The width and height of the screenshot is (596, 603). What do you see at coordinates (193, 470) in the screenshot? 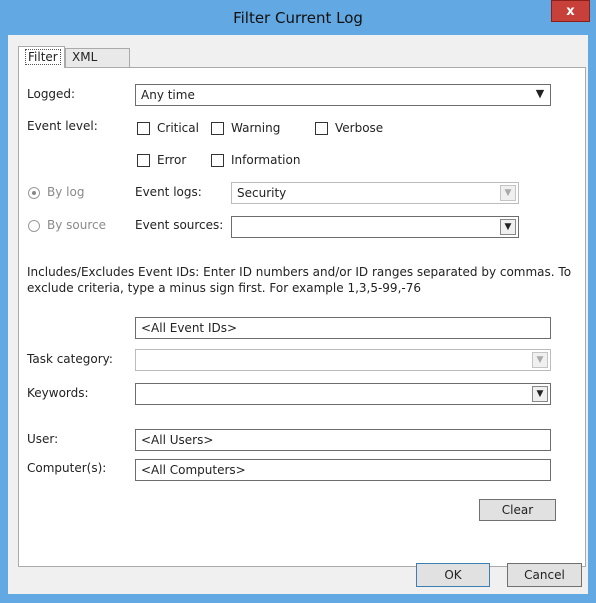
I see `computer-value: <All Computers>` at bounding box center [193, 470].